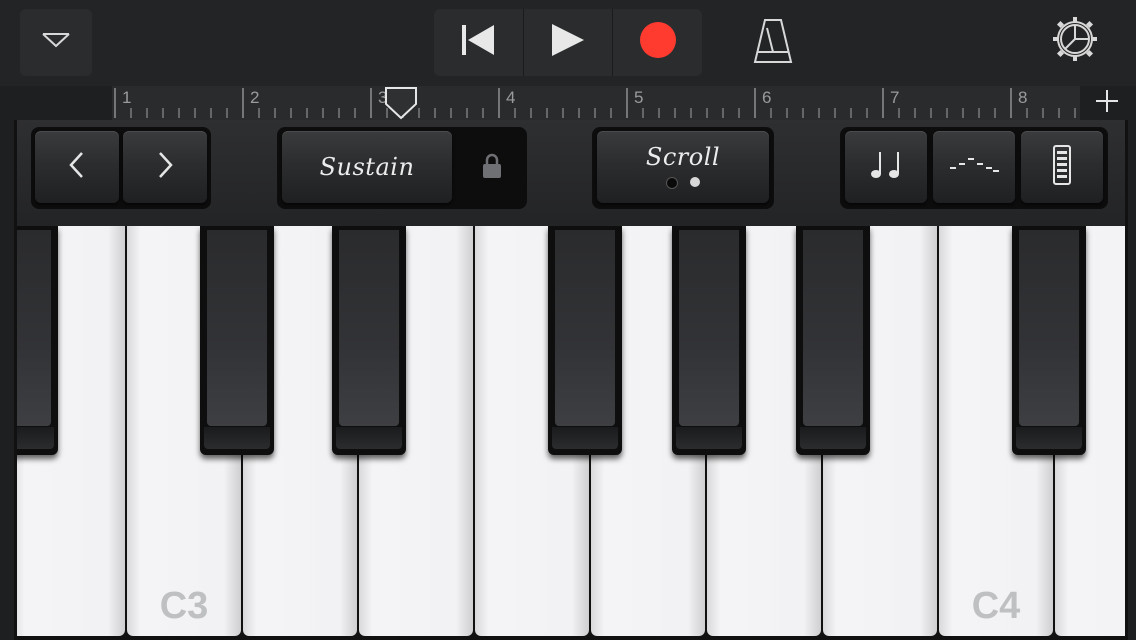 The height and width of the screenshot is (640, 1136). I want to click on sustain-button: Sustain, so click(367, 167).